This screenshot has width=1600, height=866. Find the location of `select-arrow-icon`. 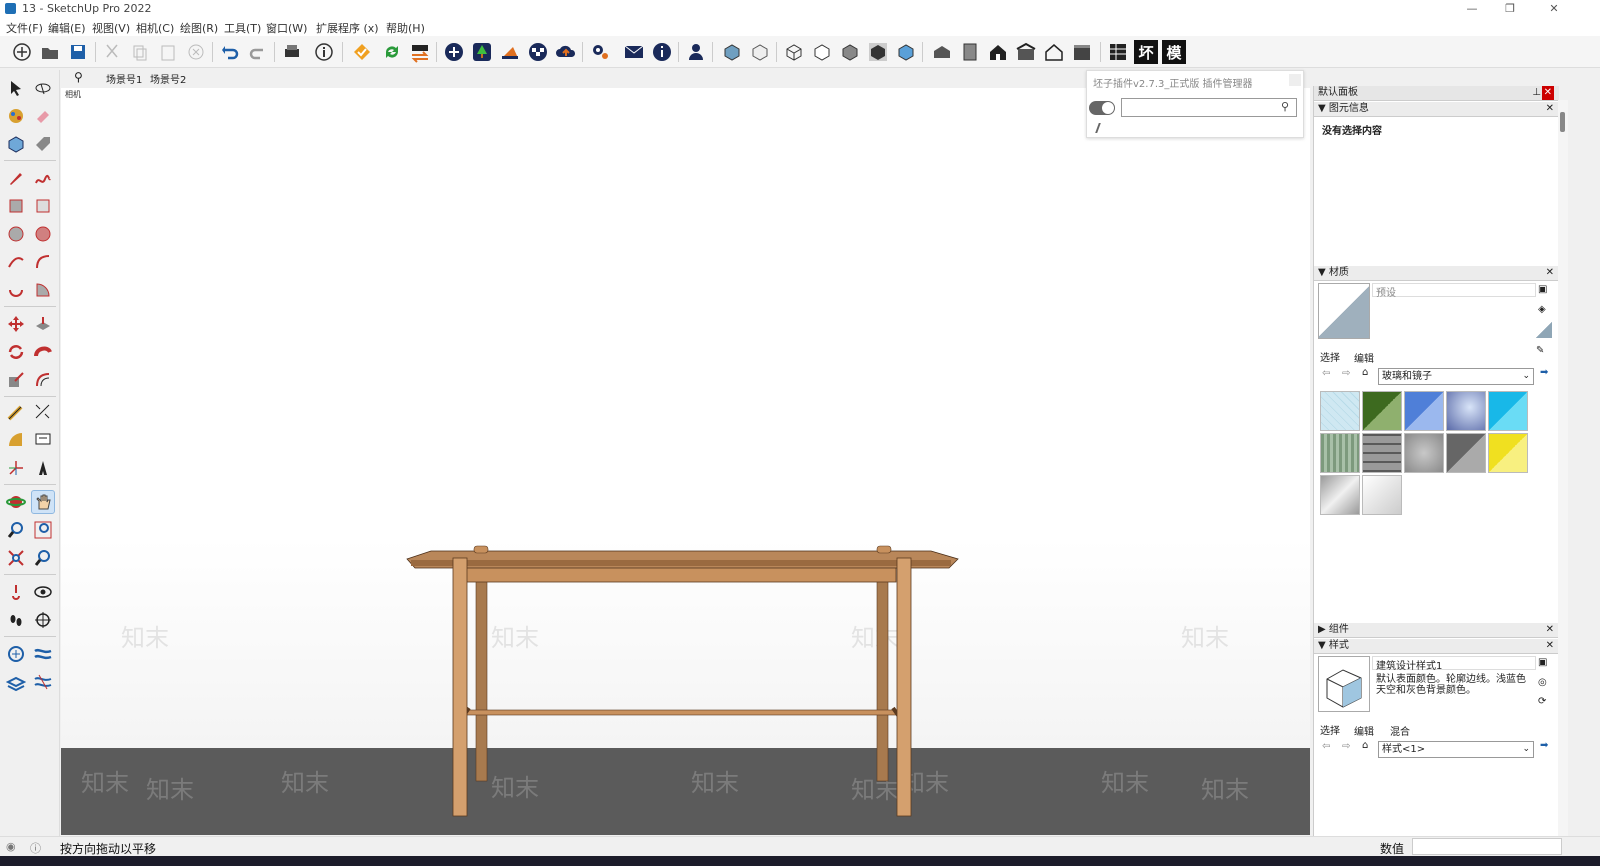

select-arrow-icon is located at coordinates (16, 88).